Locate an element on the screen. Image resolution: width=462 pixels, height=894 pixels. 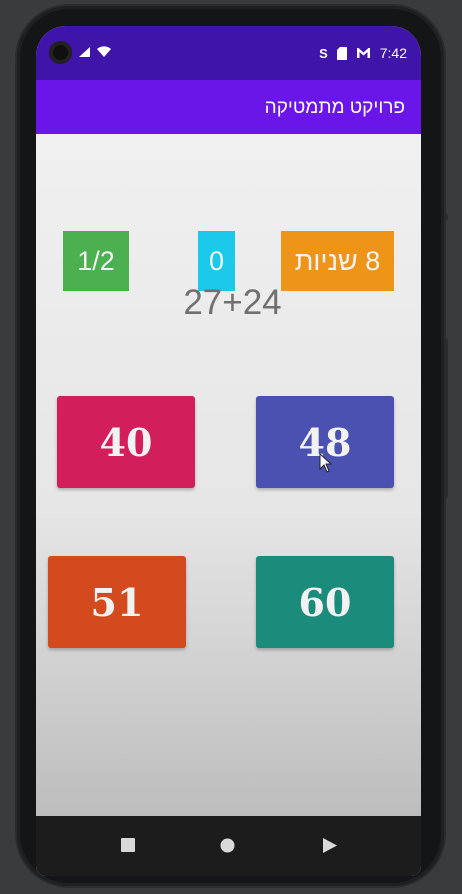
status-icons-right: S 7:42 is located at coordinates (363, 53).